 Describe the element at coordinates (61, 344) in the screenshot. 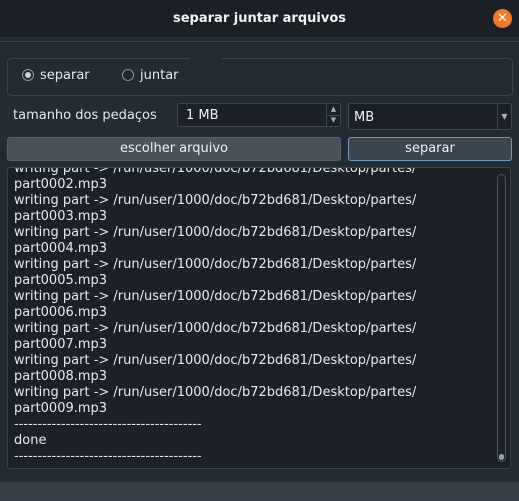

I see `log-line: part0007.mp3` at that location.